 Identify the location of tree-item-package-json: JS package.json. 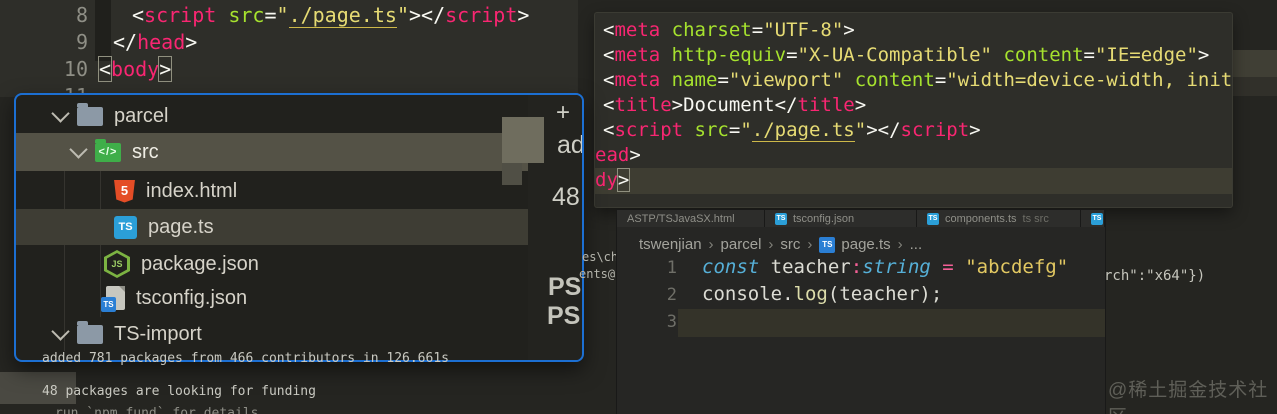
(272, 264).